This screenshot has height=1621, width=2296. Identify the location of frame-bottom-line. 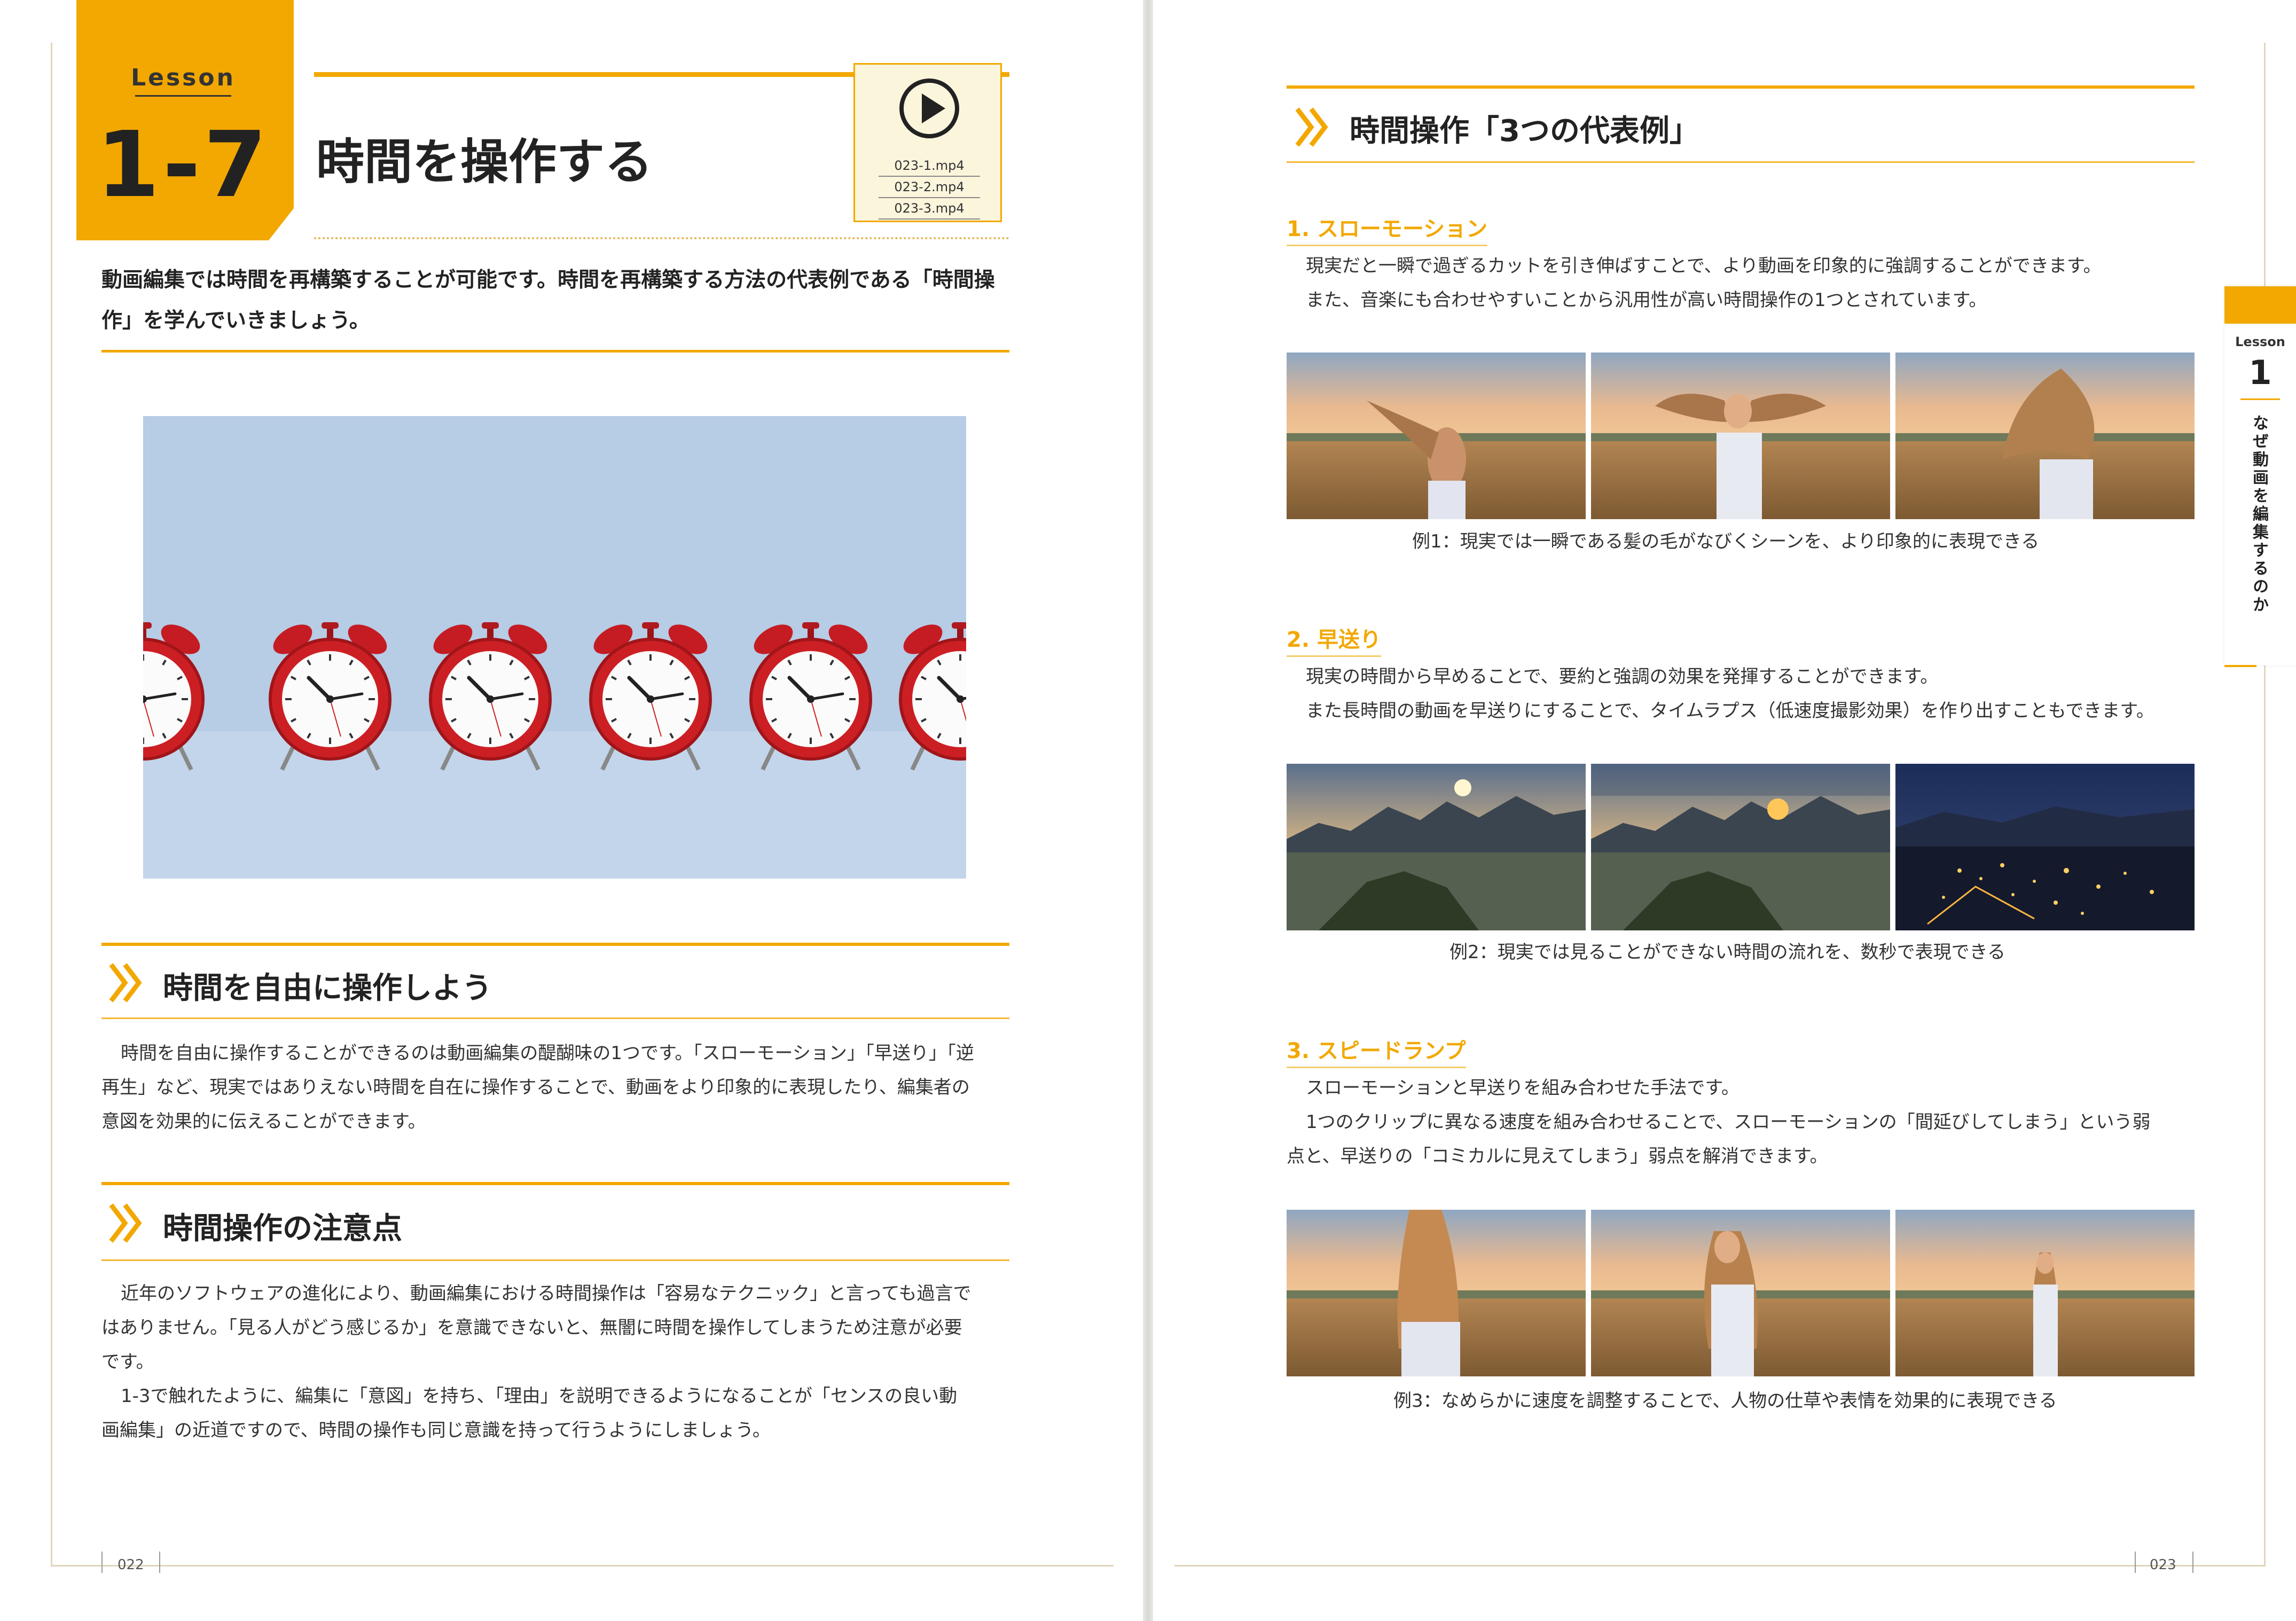
(582, 1566).